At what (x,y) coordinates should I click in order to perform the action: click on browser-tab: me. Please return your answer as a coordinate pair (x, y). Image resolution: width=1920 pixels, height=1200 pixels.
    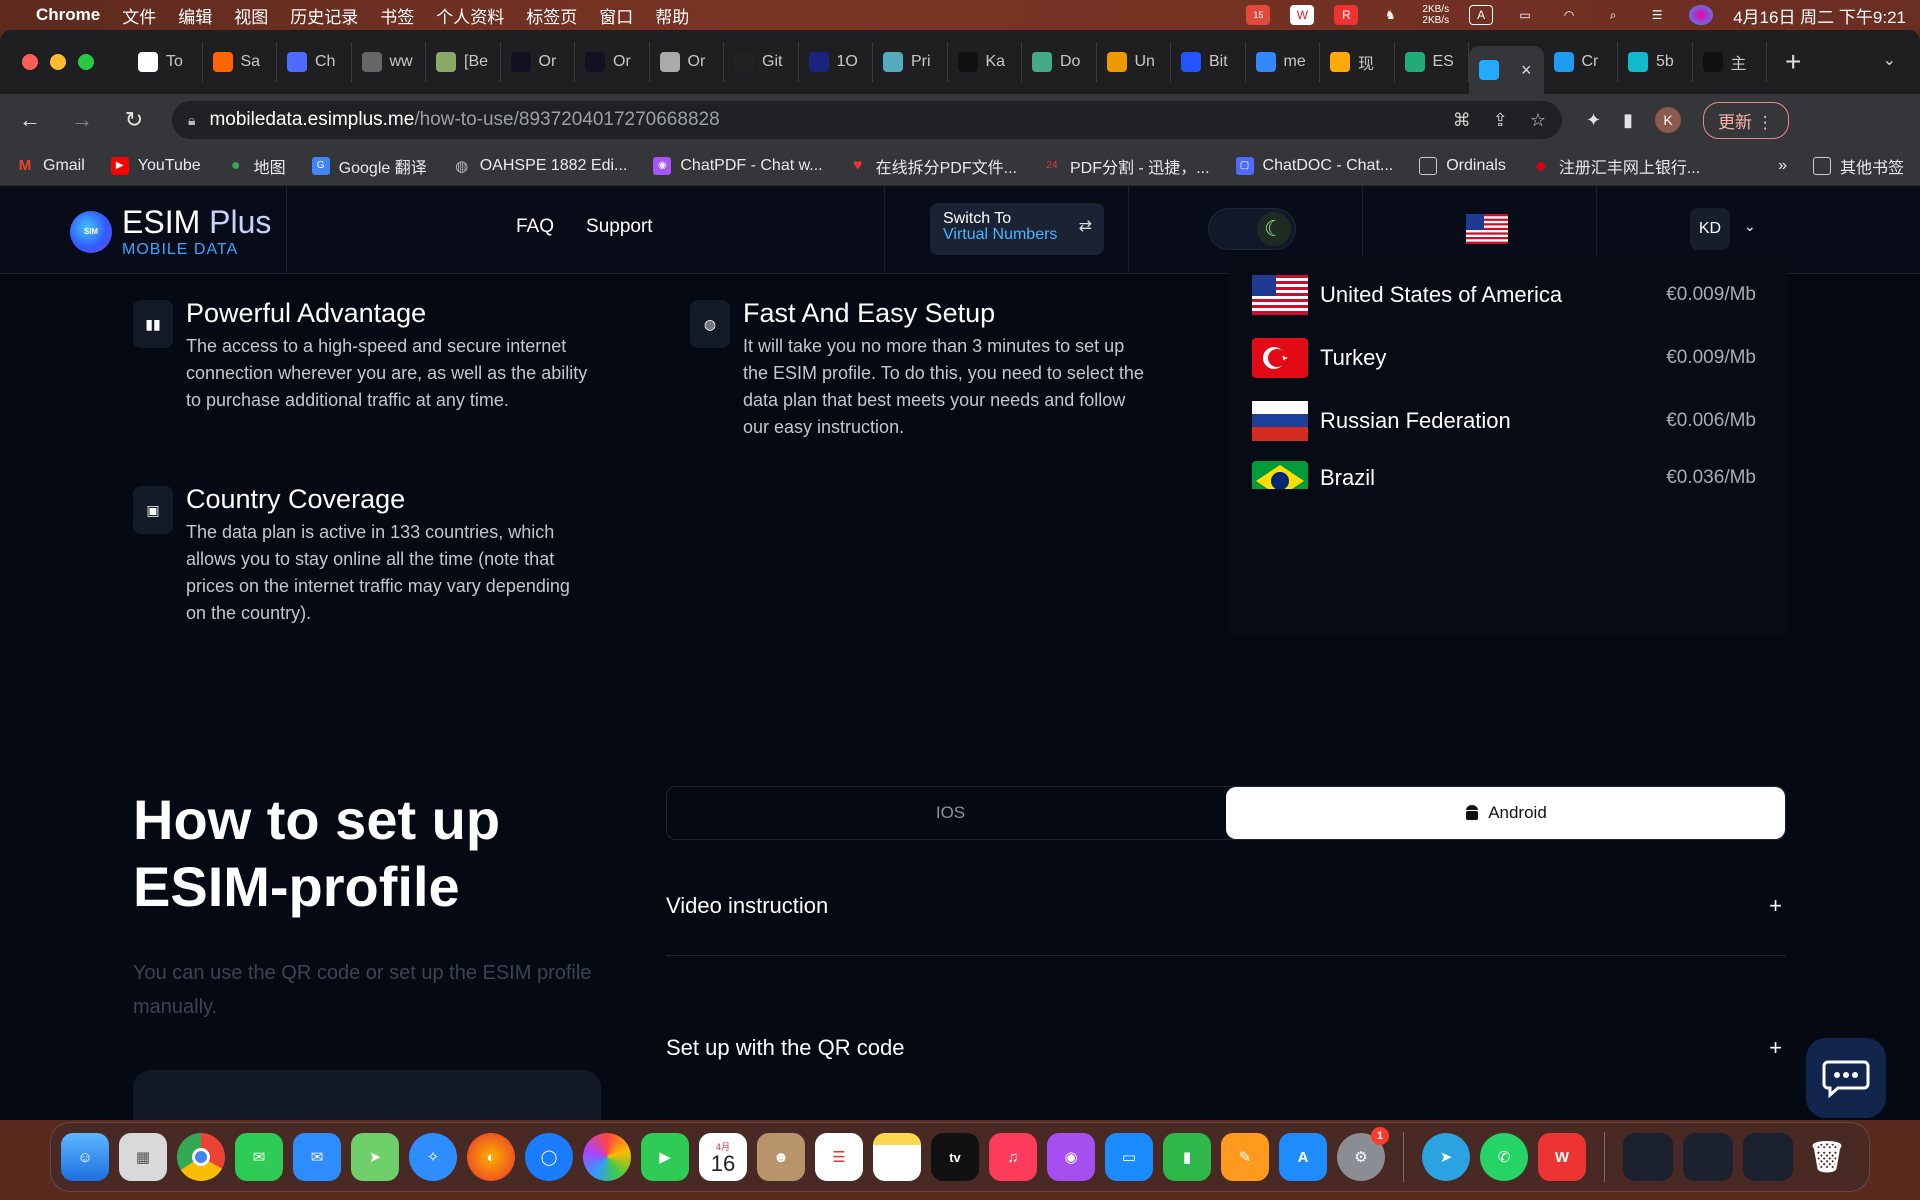
    Looking at the image, I should click on (1283, 62).